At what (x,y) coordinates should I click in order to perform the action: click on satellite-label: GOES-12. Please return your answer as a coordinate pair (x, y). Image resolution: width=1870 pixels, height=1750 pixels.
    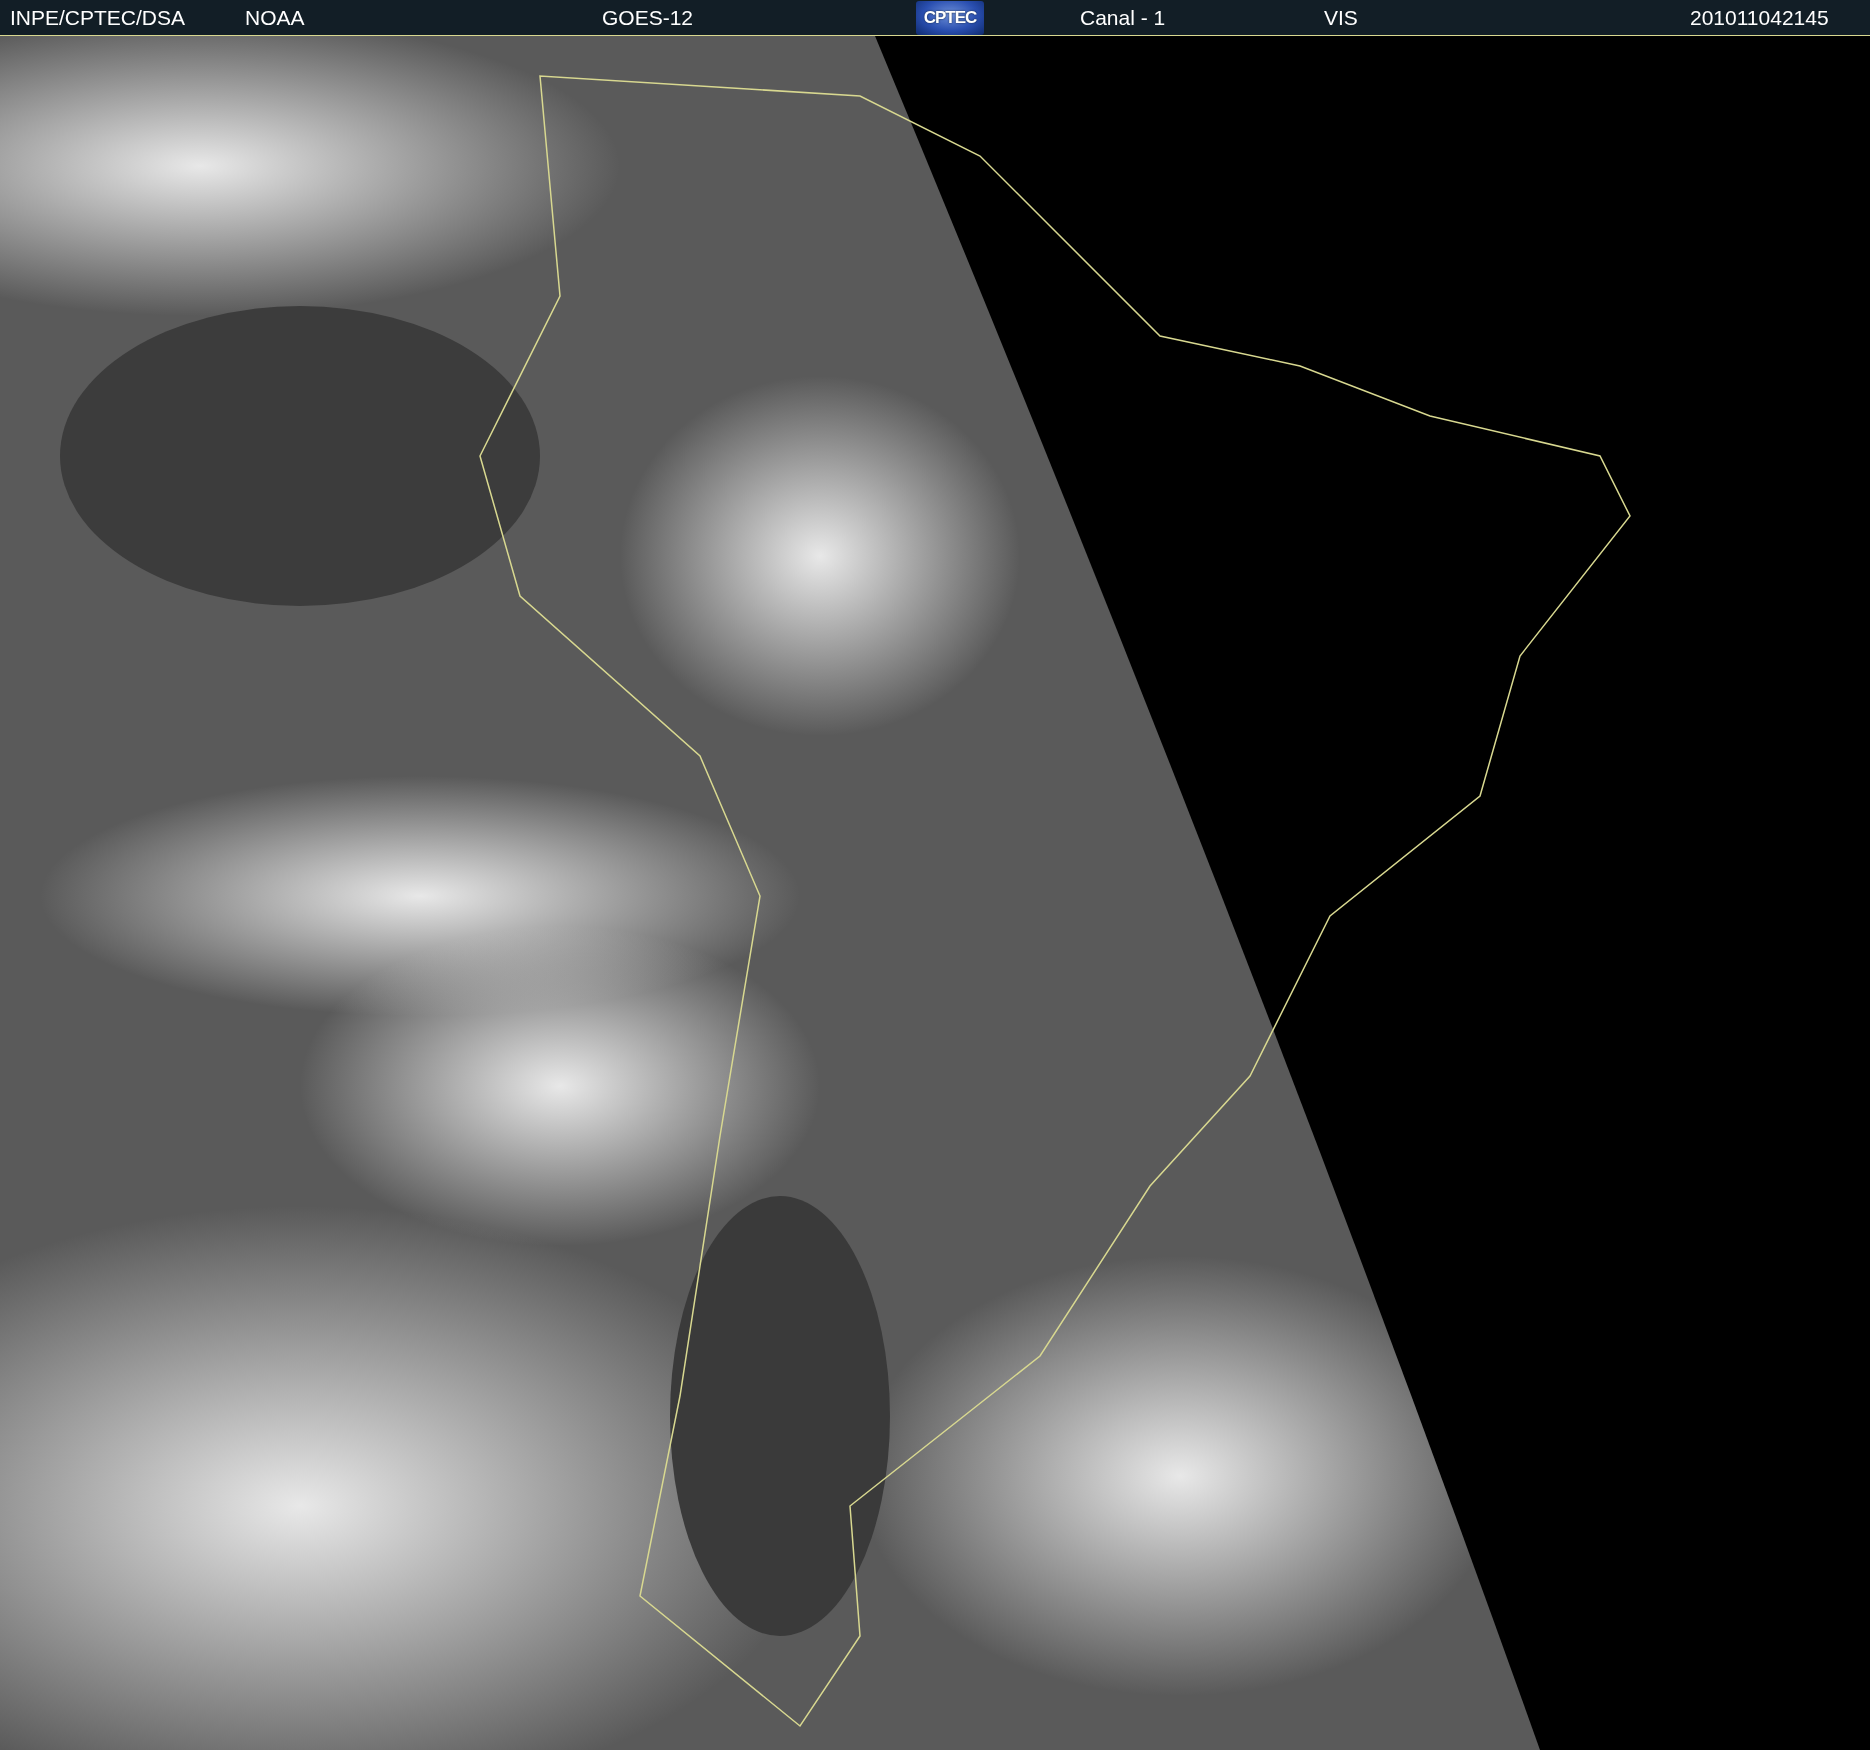
    Looking at the image, I should click on (648, 17).